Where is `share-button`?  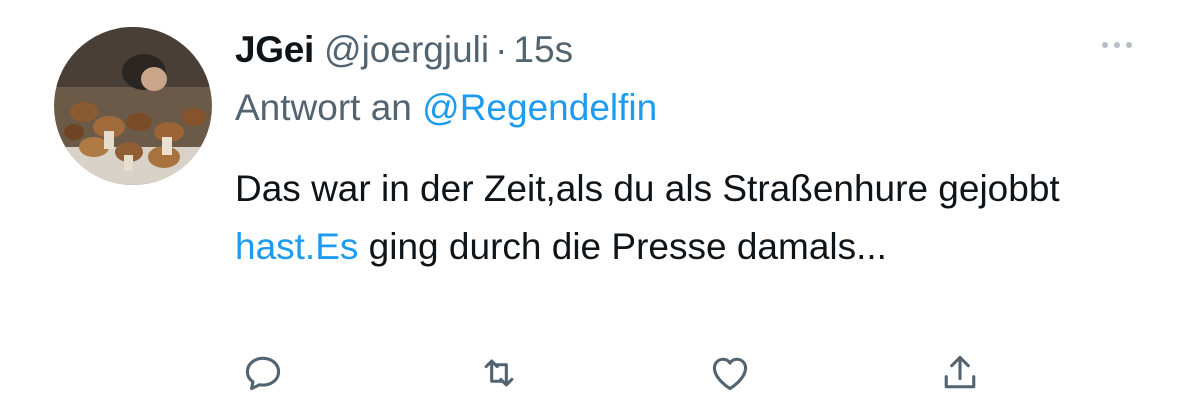
share-button is located at coordinates (960, 373).